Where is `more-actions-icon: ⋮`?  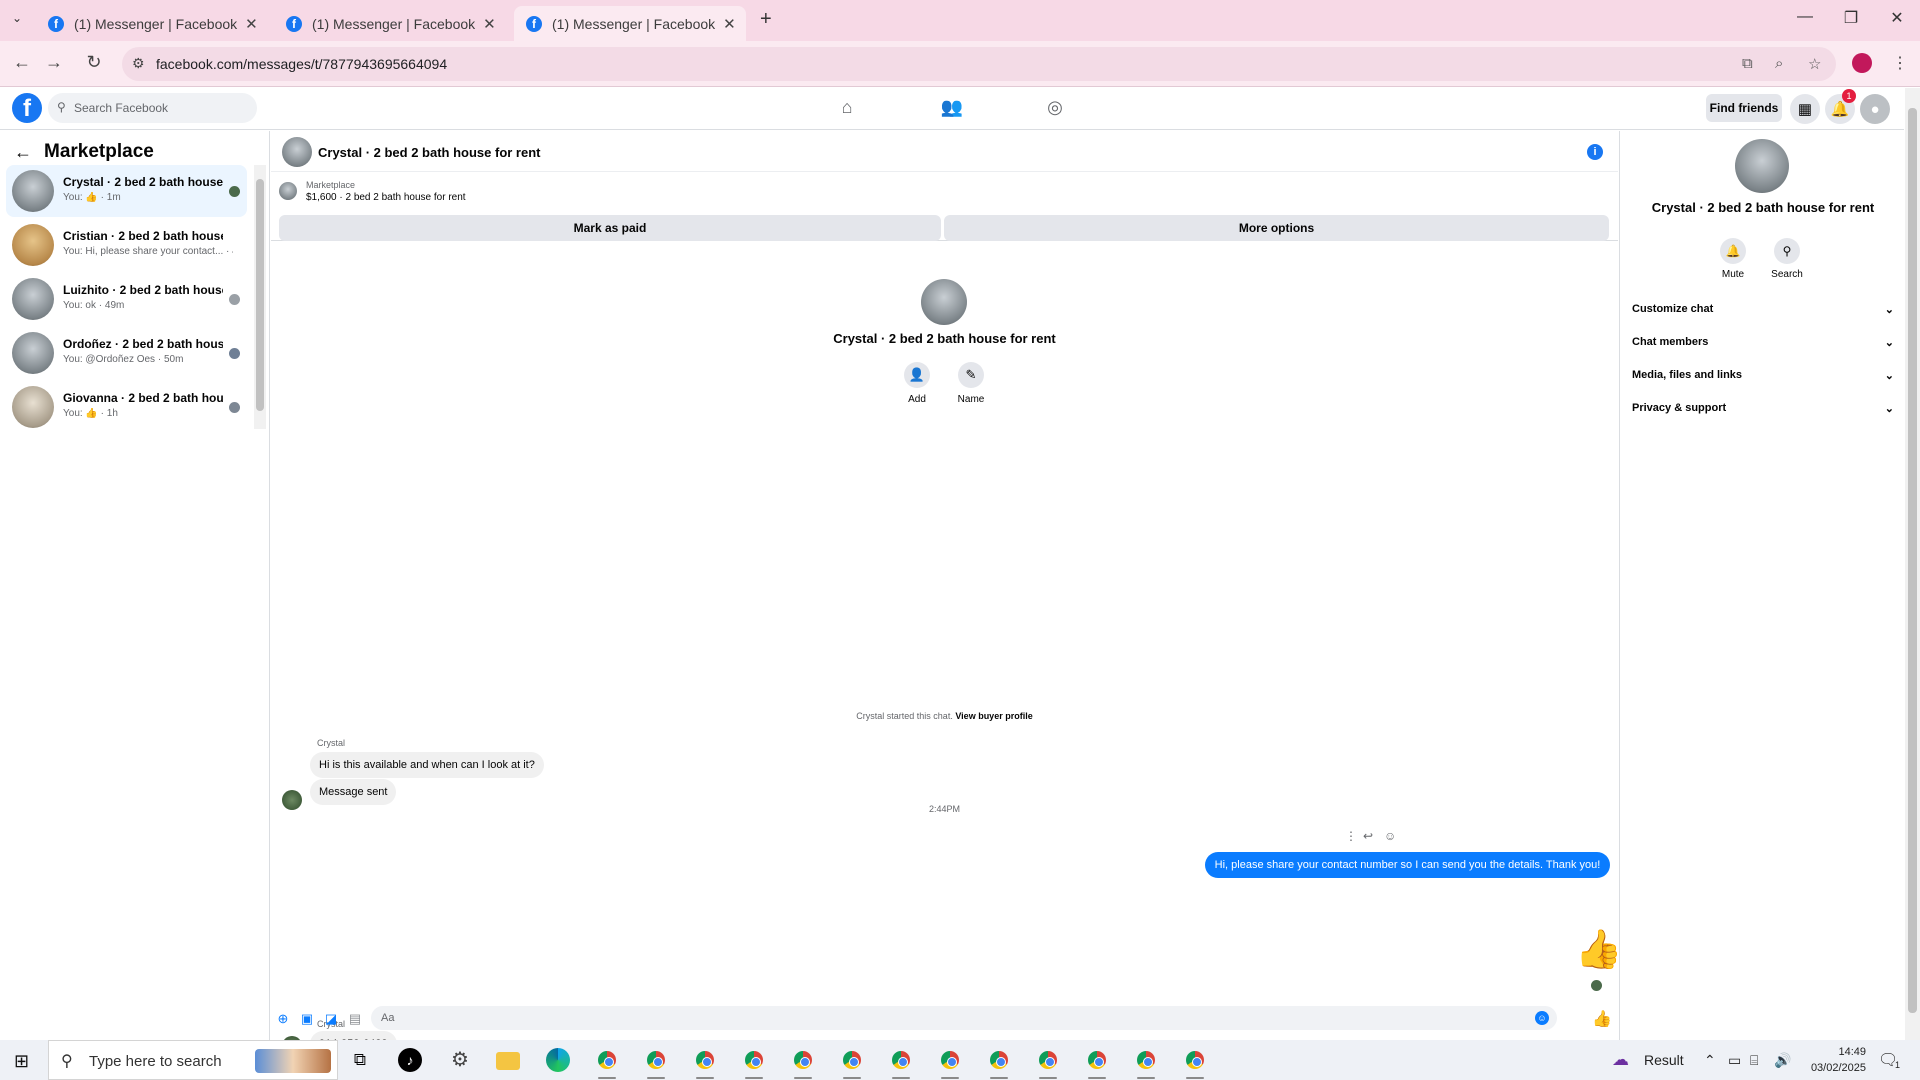 more-actions-icon: ⋮ is located at coordinates (1351, 836).